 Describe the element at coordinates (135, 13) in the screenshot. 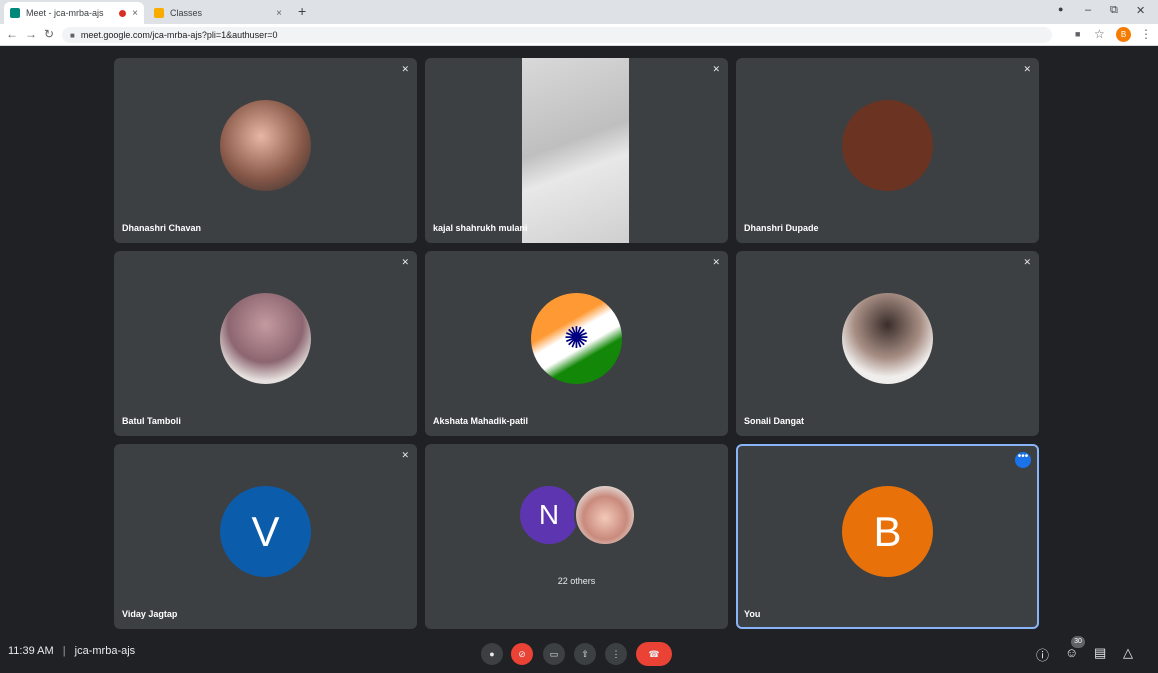

I see `tab-meet-close-icon: ×` at that location.